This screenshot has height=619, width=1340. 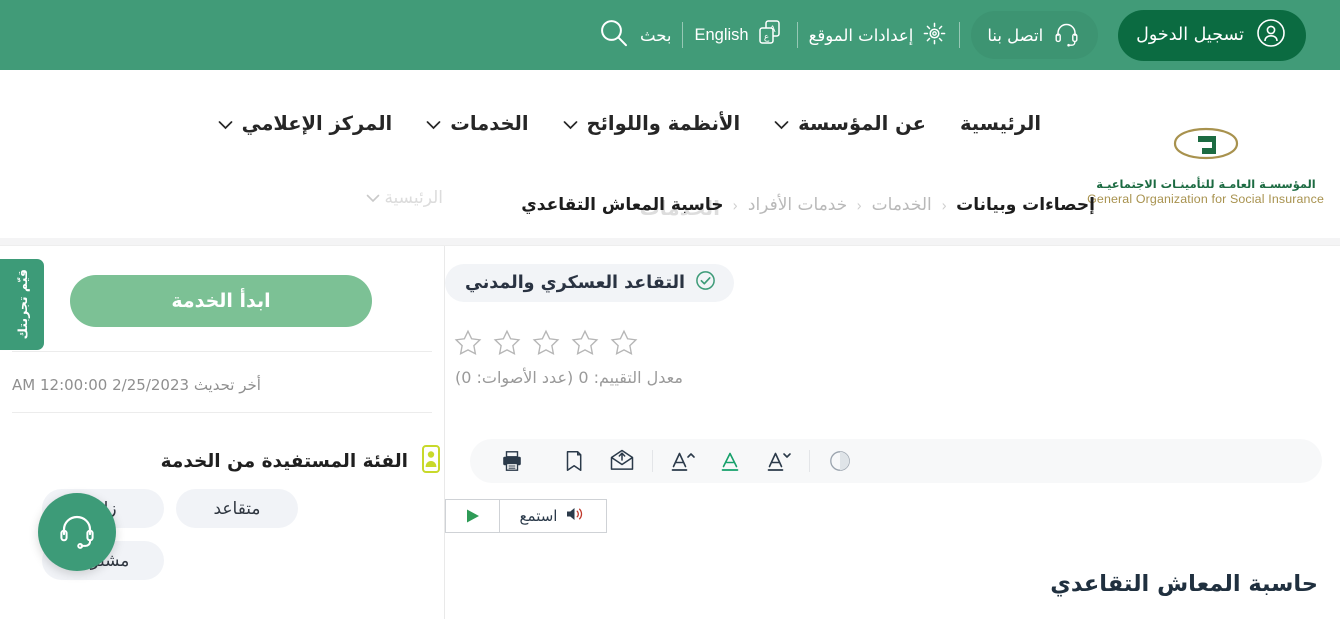 What do you see at coordinates (656, 35) in the screenshot?
I see `search-label: بحث` at bounding box center [656, 35].